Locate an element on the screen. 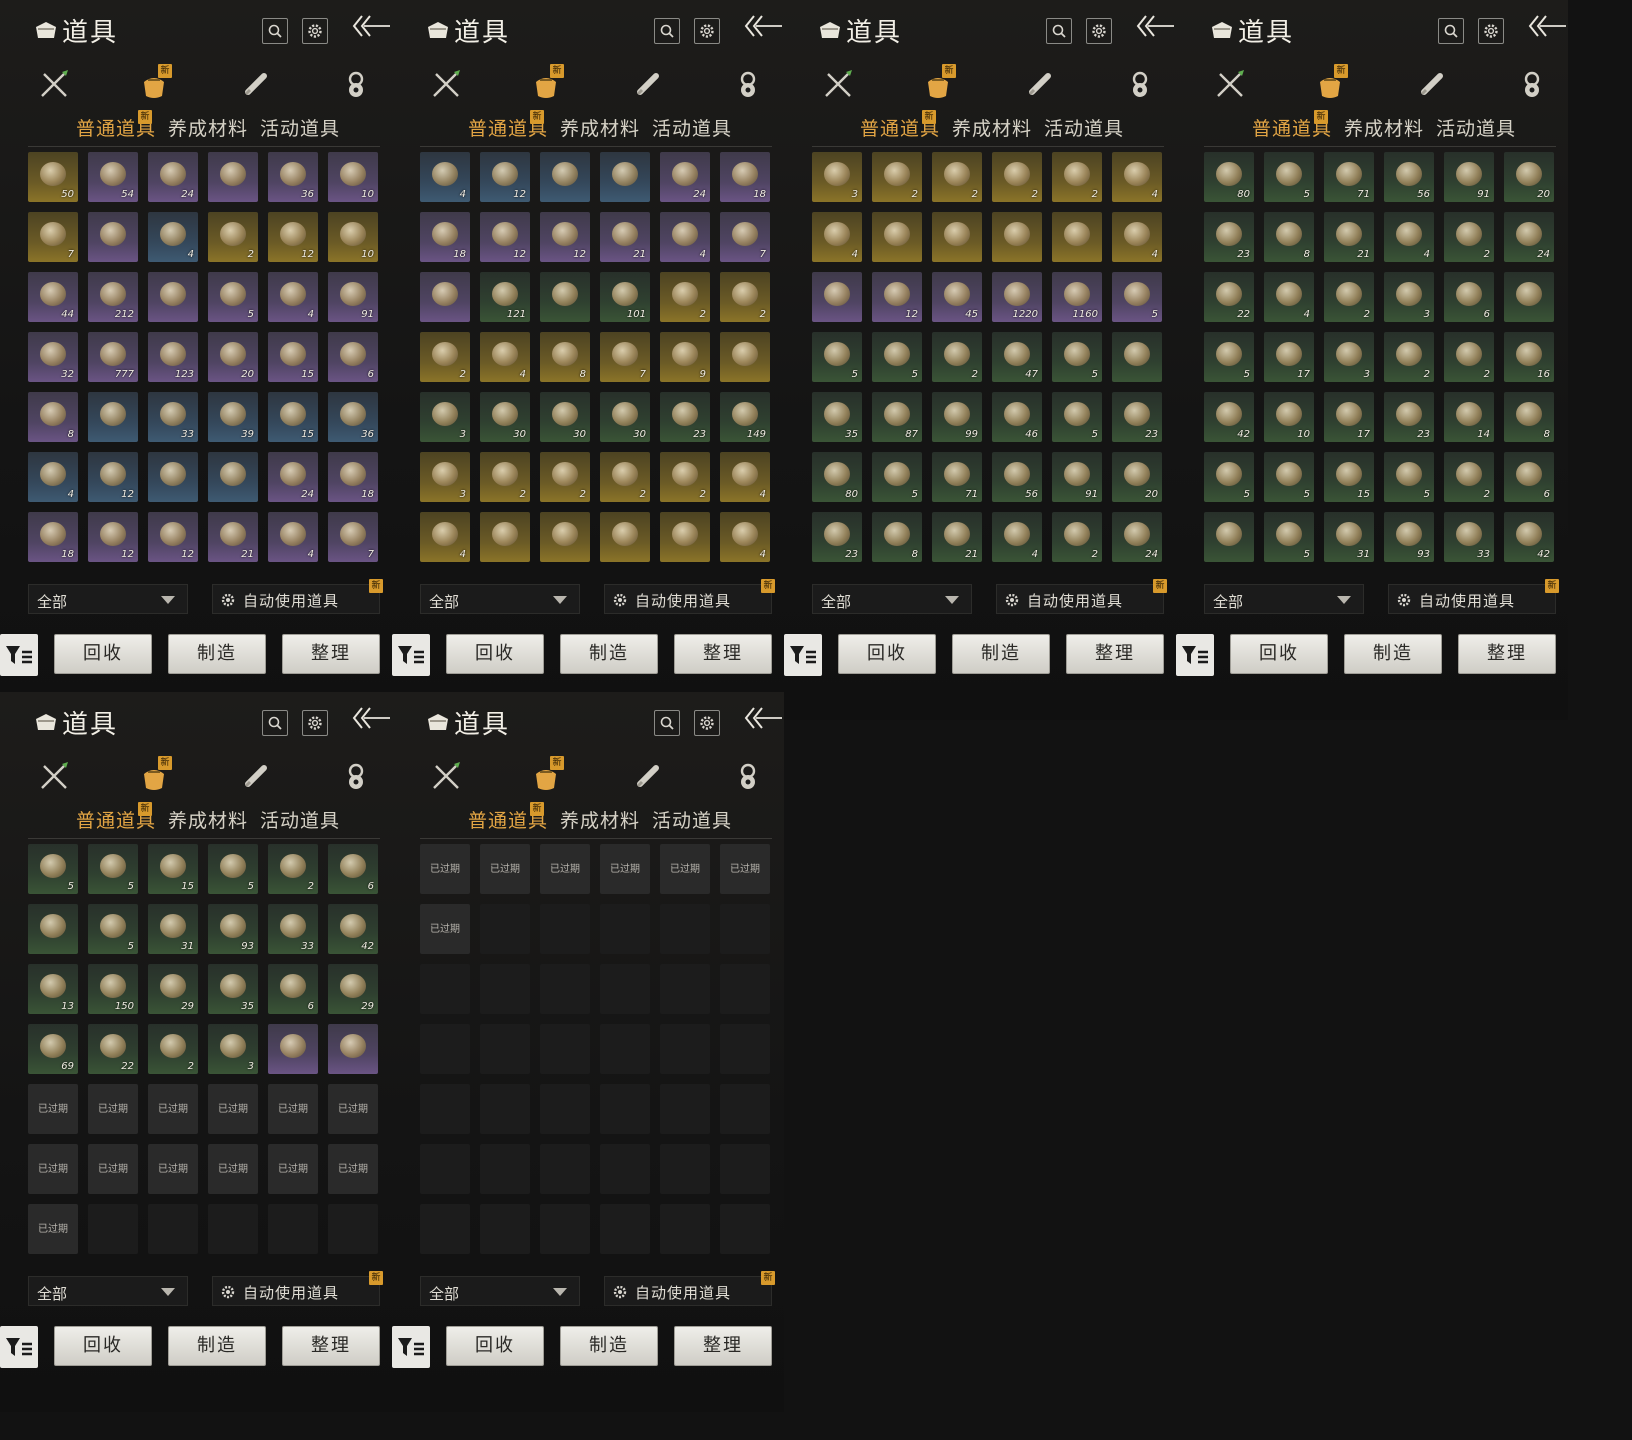 The height and width of the screenshot is (1440, 1632). item-slot: 15 is located at coordinates (173, 869).